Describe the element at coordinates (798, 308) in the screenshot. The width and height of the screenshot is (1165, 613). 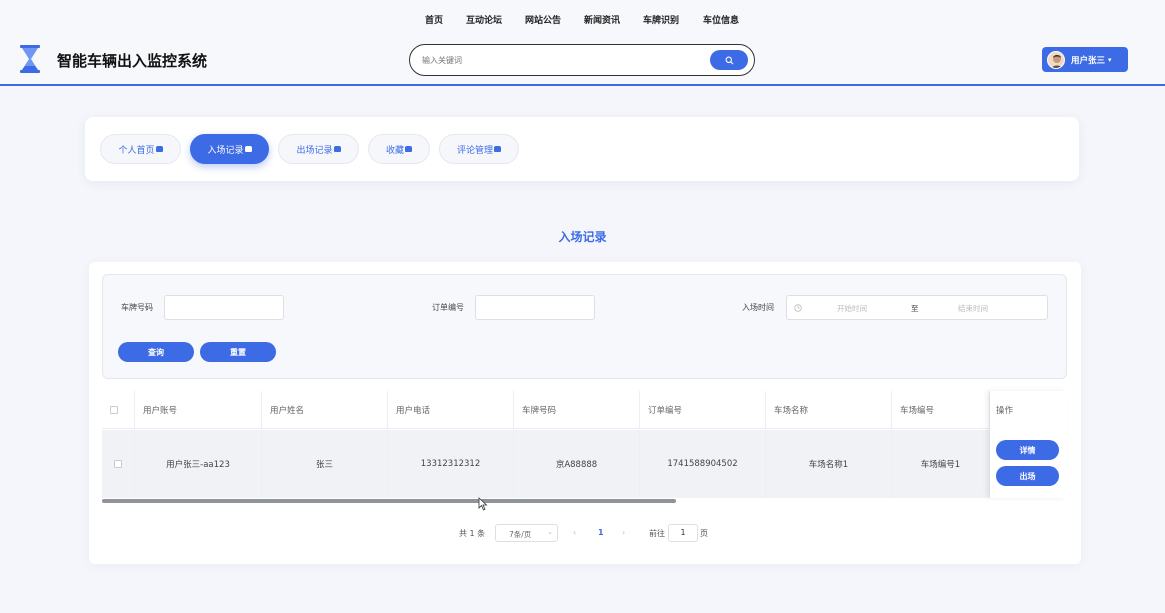
I see `clock-icon` at that location.